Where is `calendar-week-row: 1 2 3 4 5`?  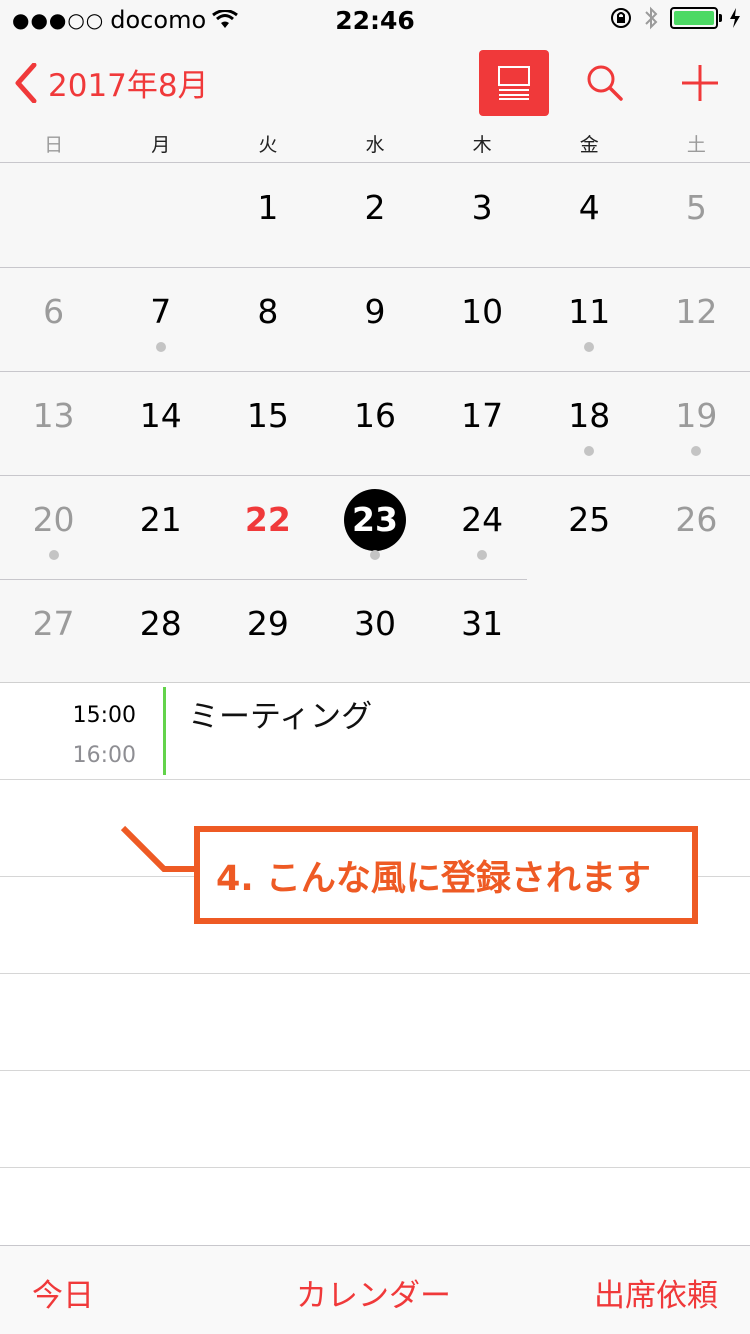 calendar-week-row: 1 2 3 4 5 is located at coordinates (375, 215).